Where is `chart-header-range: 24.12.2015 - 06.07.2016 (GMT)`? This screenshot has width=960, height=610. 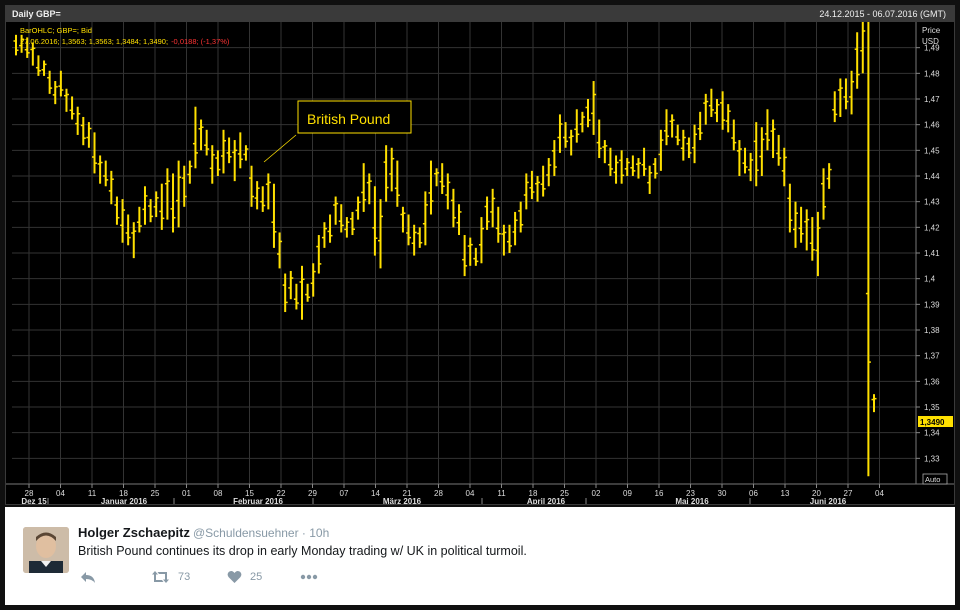 chart-header-range: 24.12.2015 - 06.07.2016 (GMT) is located at coordinates (882, 14).